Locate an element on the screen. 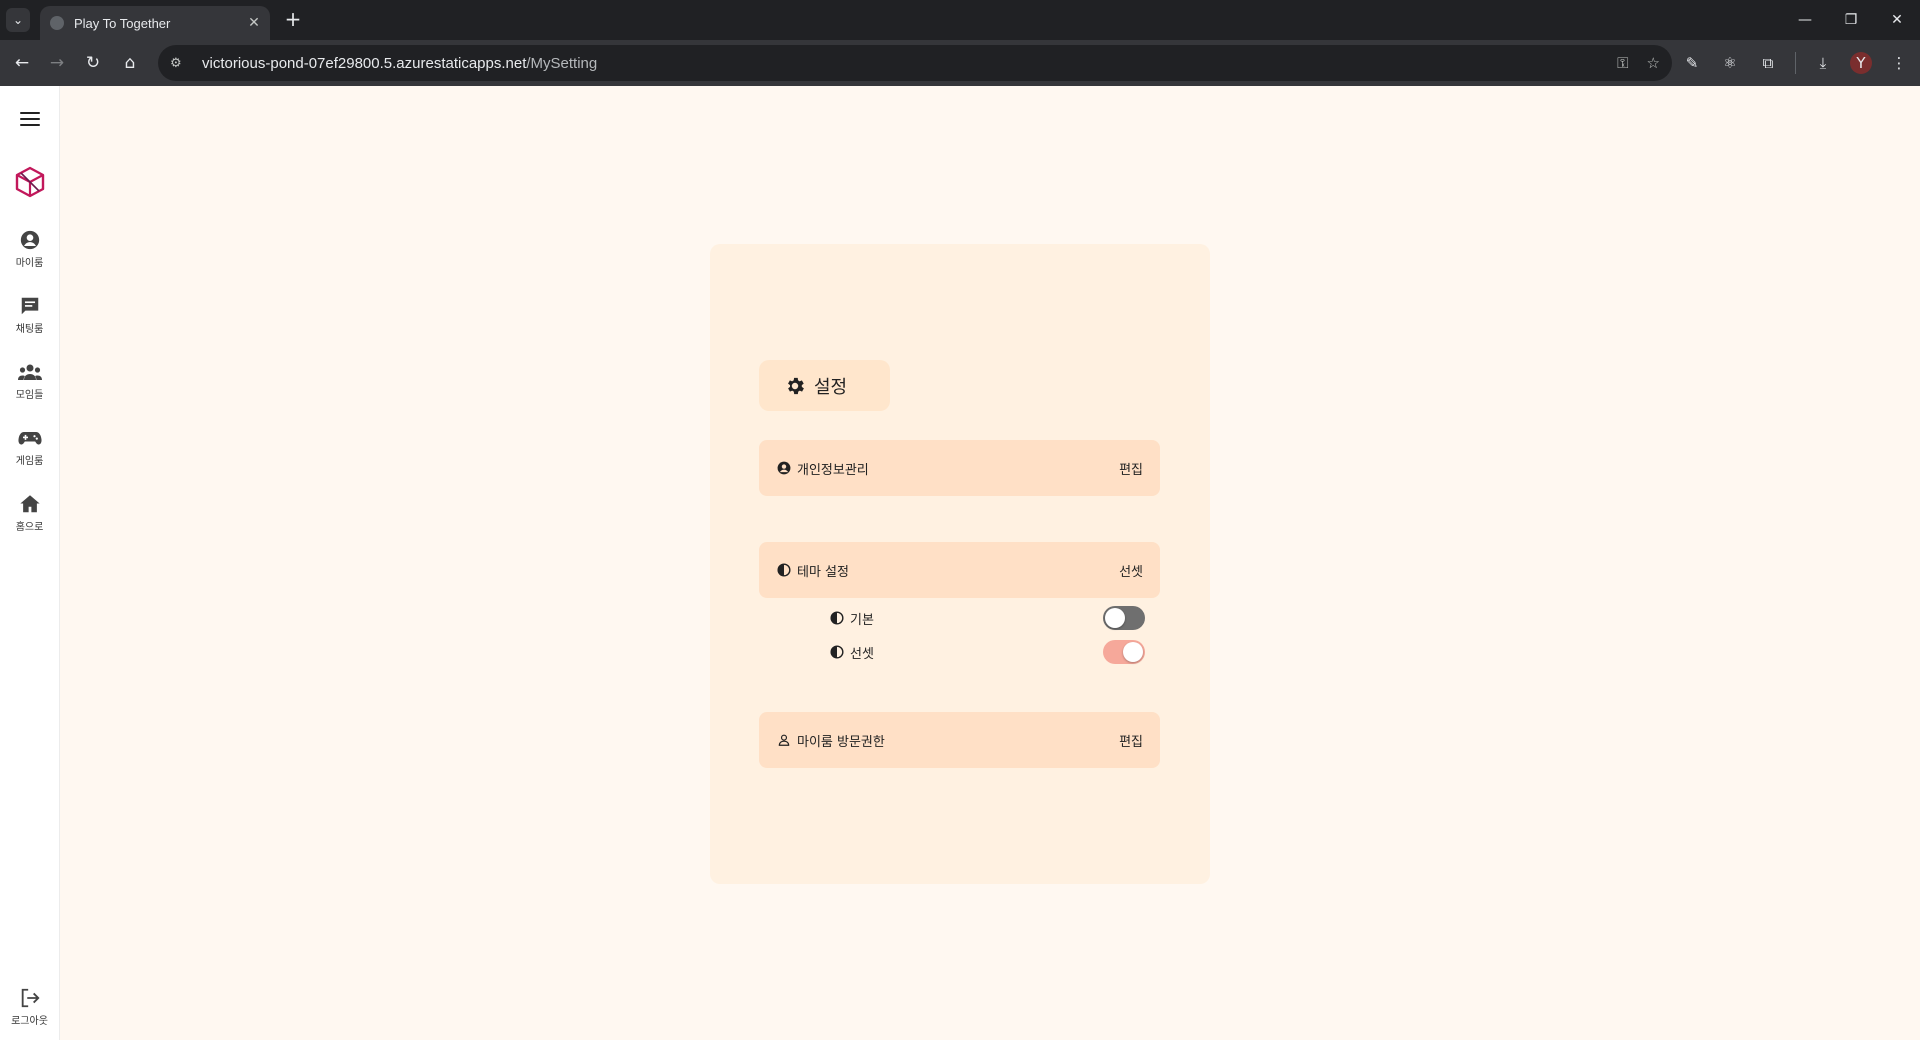 Image resolution: width=1920 pixels, height=1040 pixels. menu-kebab-icon: ⋮ is located at coordinates (1899, 63).